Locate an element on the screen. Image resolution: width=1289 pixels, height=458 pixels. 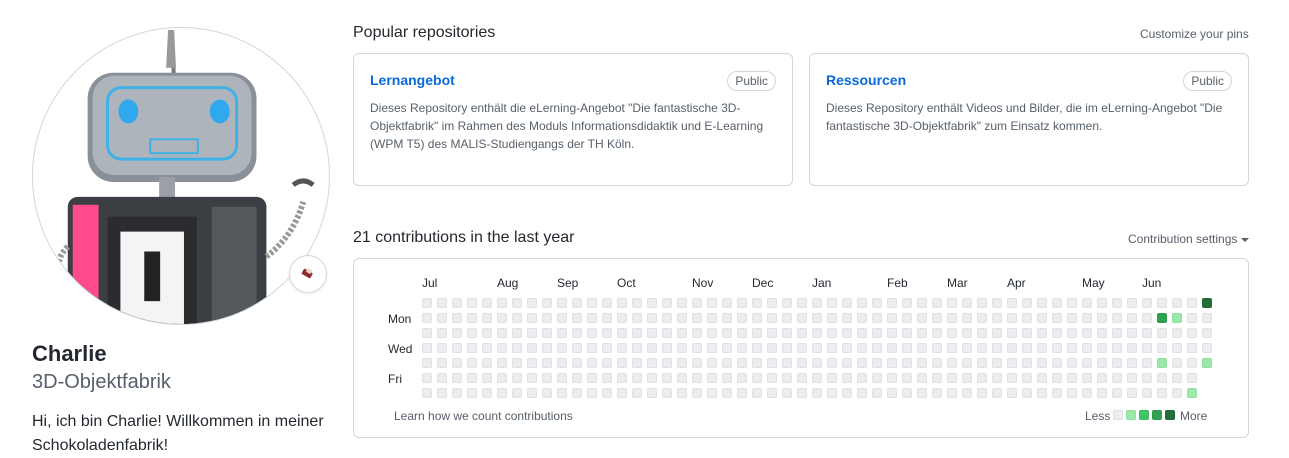
repo-name-link: Lernangebot is located at coordinates (412, 80).